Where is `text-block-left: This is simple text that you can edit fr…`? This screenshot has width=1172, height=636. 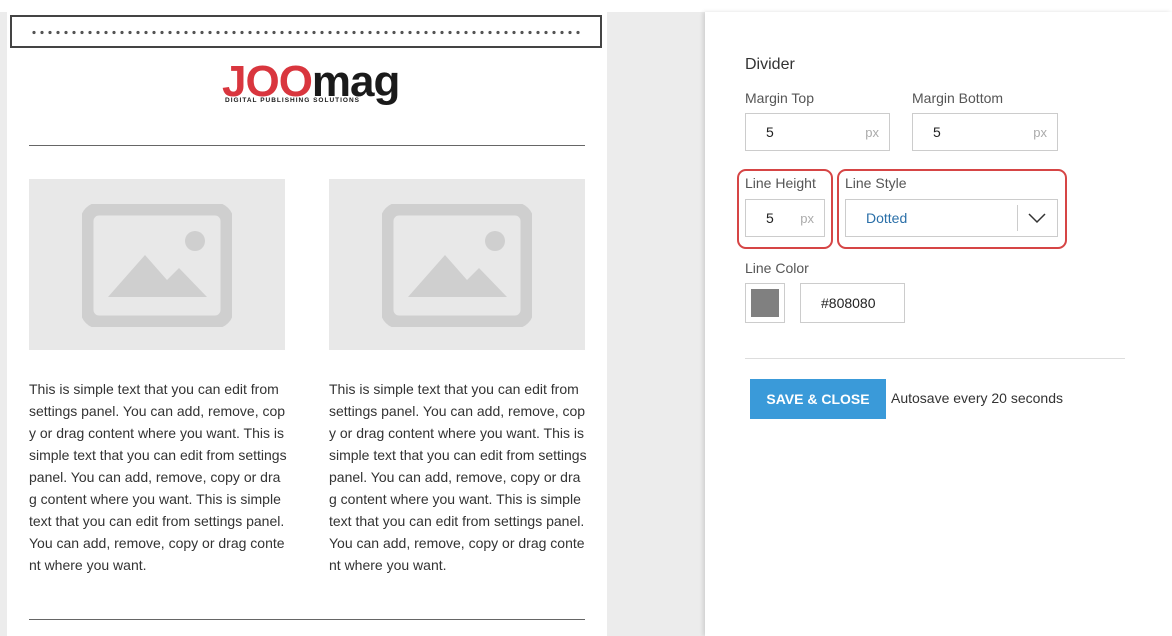
text-block-left: This is simple text that you can edit fr… is located at coordinates (158, 477).